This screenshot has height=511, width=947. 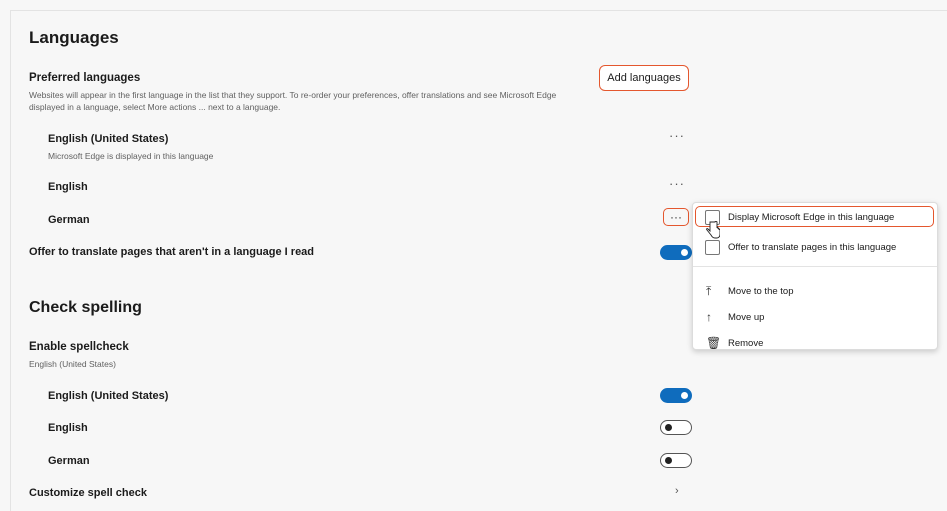 What do you see at coordinates (714, 343) in the screenshot?
I see `trash-icon: 🗑︎` at bounding box center [714, 343].